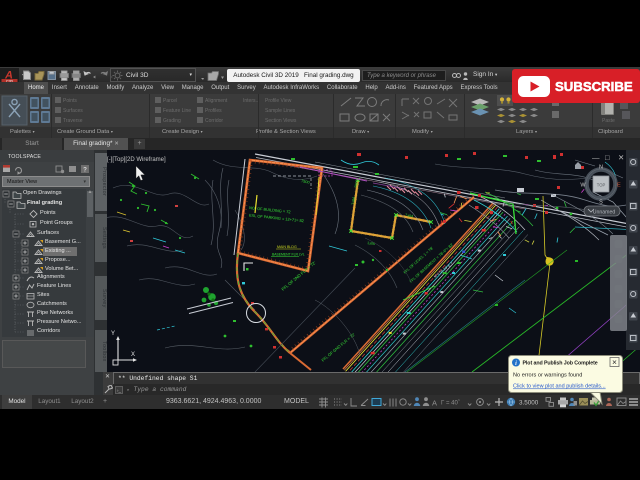 This screenshot has height=480, width=640. I want to click on svg-text: Profile View, so click(278, 101).